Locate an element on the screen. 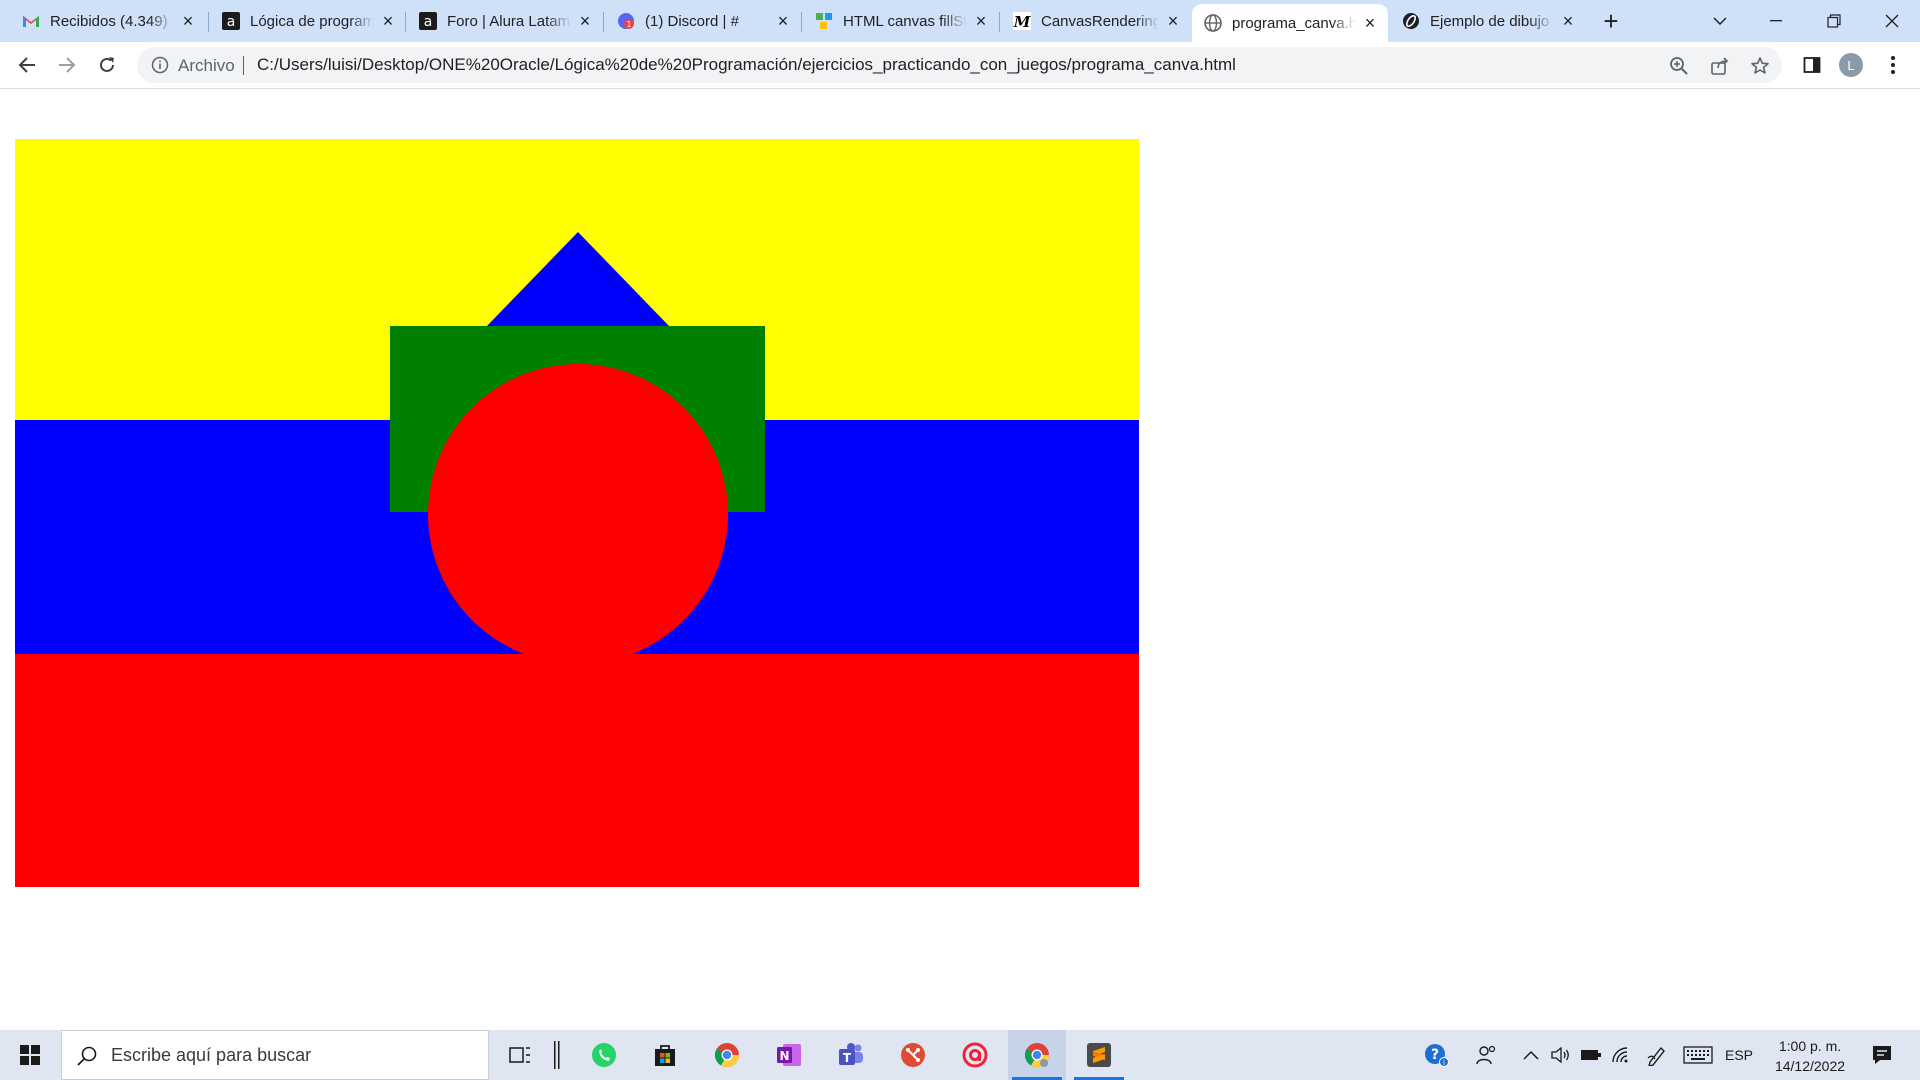 The height and width of the screenshot is (1080, 1920). red-circle is located at coordinates (578, 514).